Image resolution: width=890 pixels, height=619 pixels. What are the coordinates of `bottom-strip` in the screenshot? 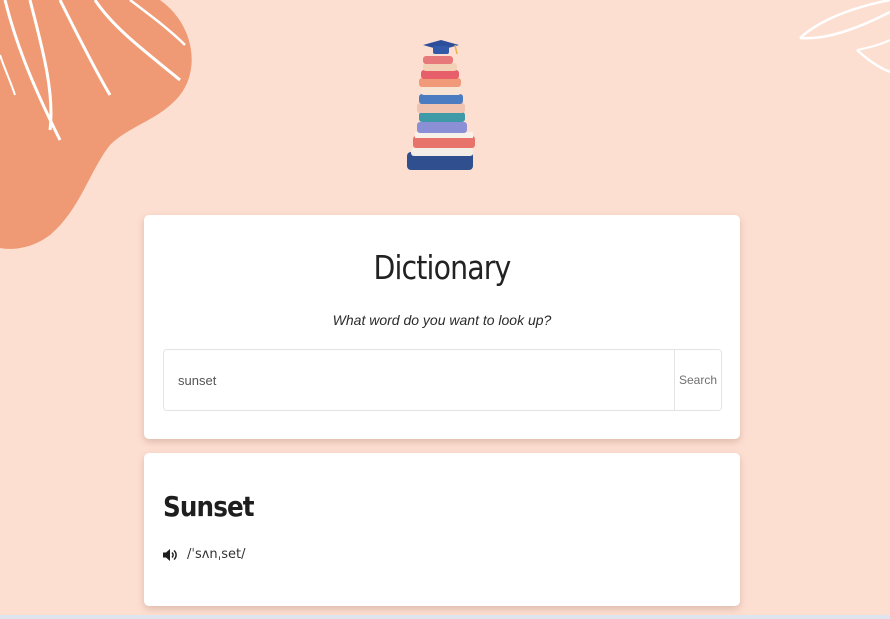 It's located at (445, 617).